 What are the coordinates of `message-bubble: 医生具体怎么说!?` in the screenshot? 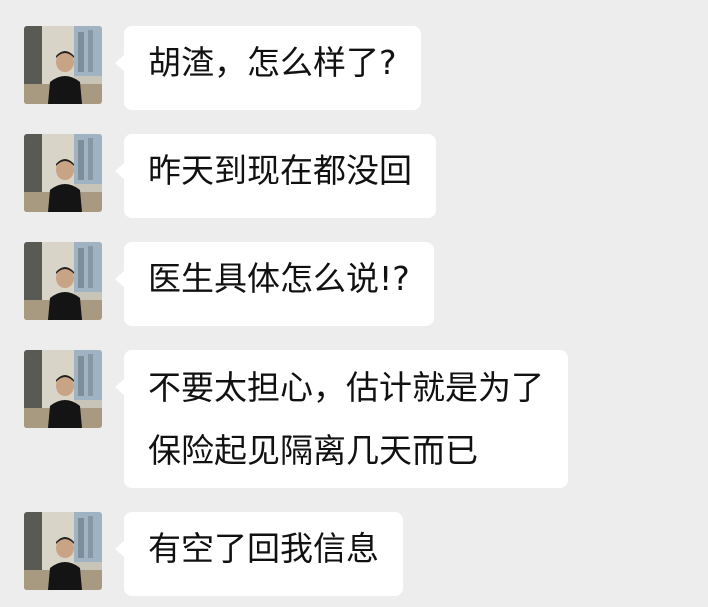 It's located at (274, 284).